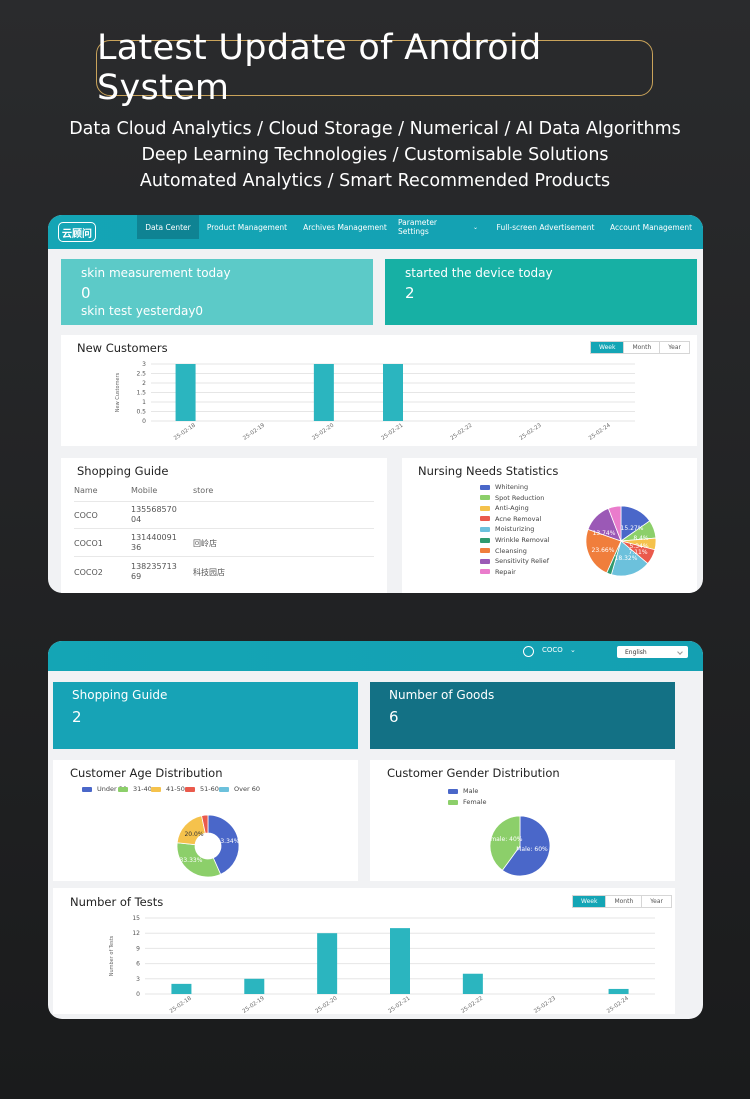 The height and width of the screenshot is (1099, 750). What do you see at coordinates (503, 839) in the screenshot?
I see `slice-label: Female: 40%` at bounding box center [503, 839].